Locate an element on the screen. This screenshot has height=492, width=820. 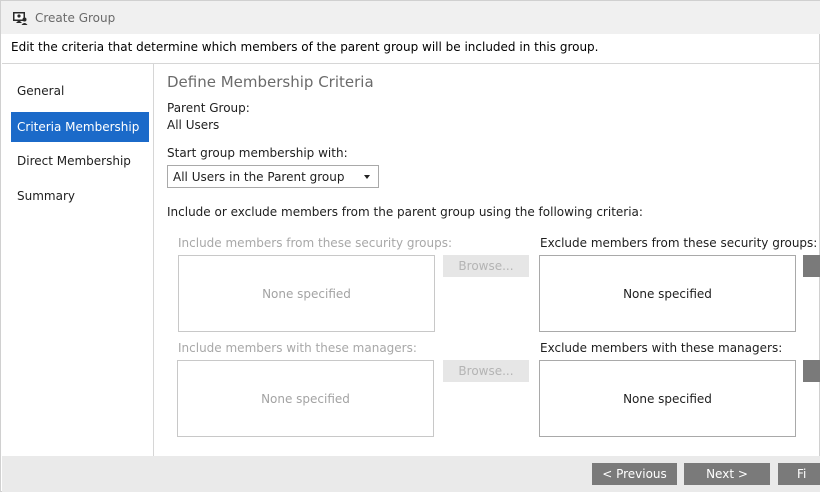
next-button: Next > is located at coordinates (727, 474).